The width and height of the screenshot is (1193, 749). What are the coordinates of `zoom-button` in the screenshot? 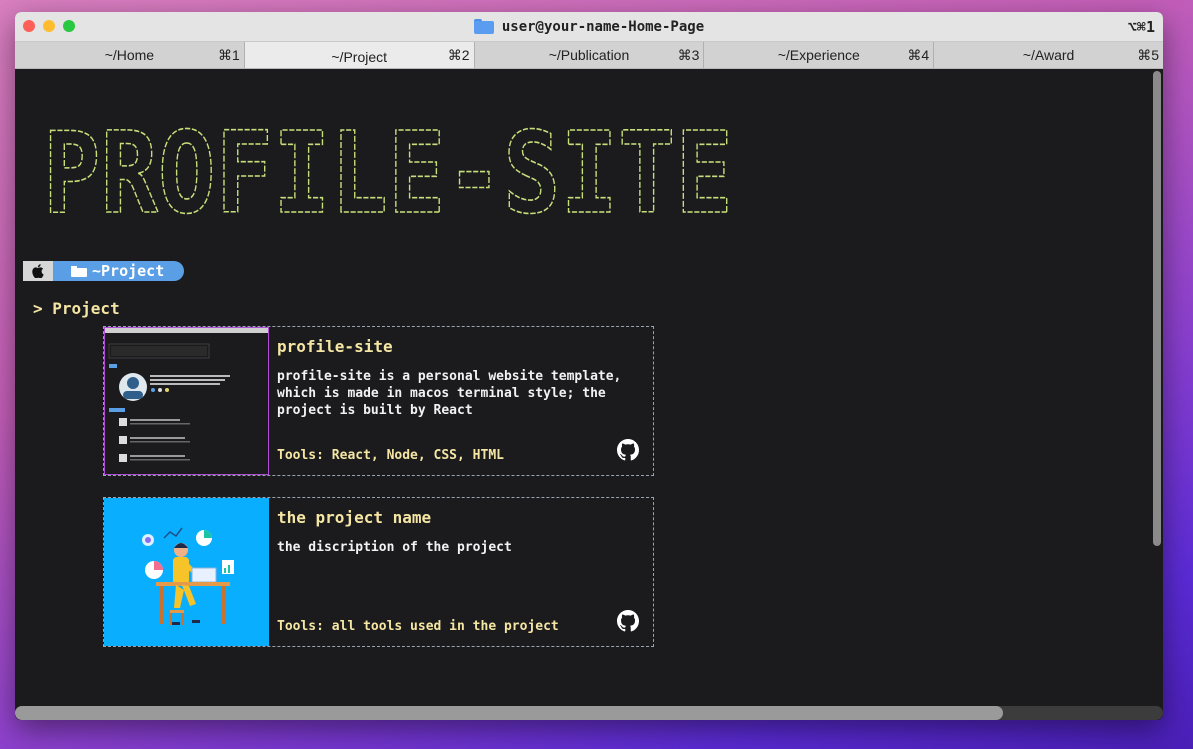 It's located at (69, 26).